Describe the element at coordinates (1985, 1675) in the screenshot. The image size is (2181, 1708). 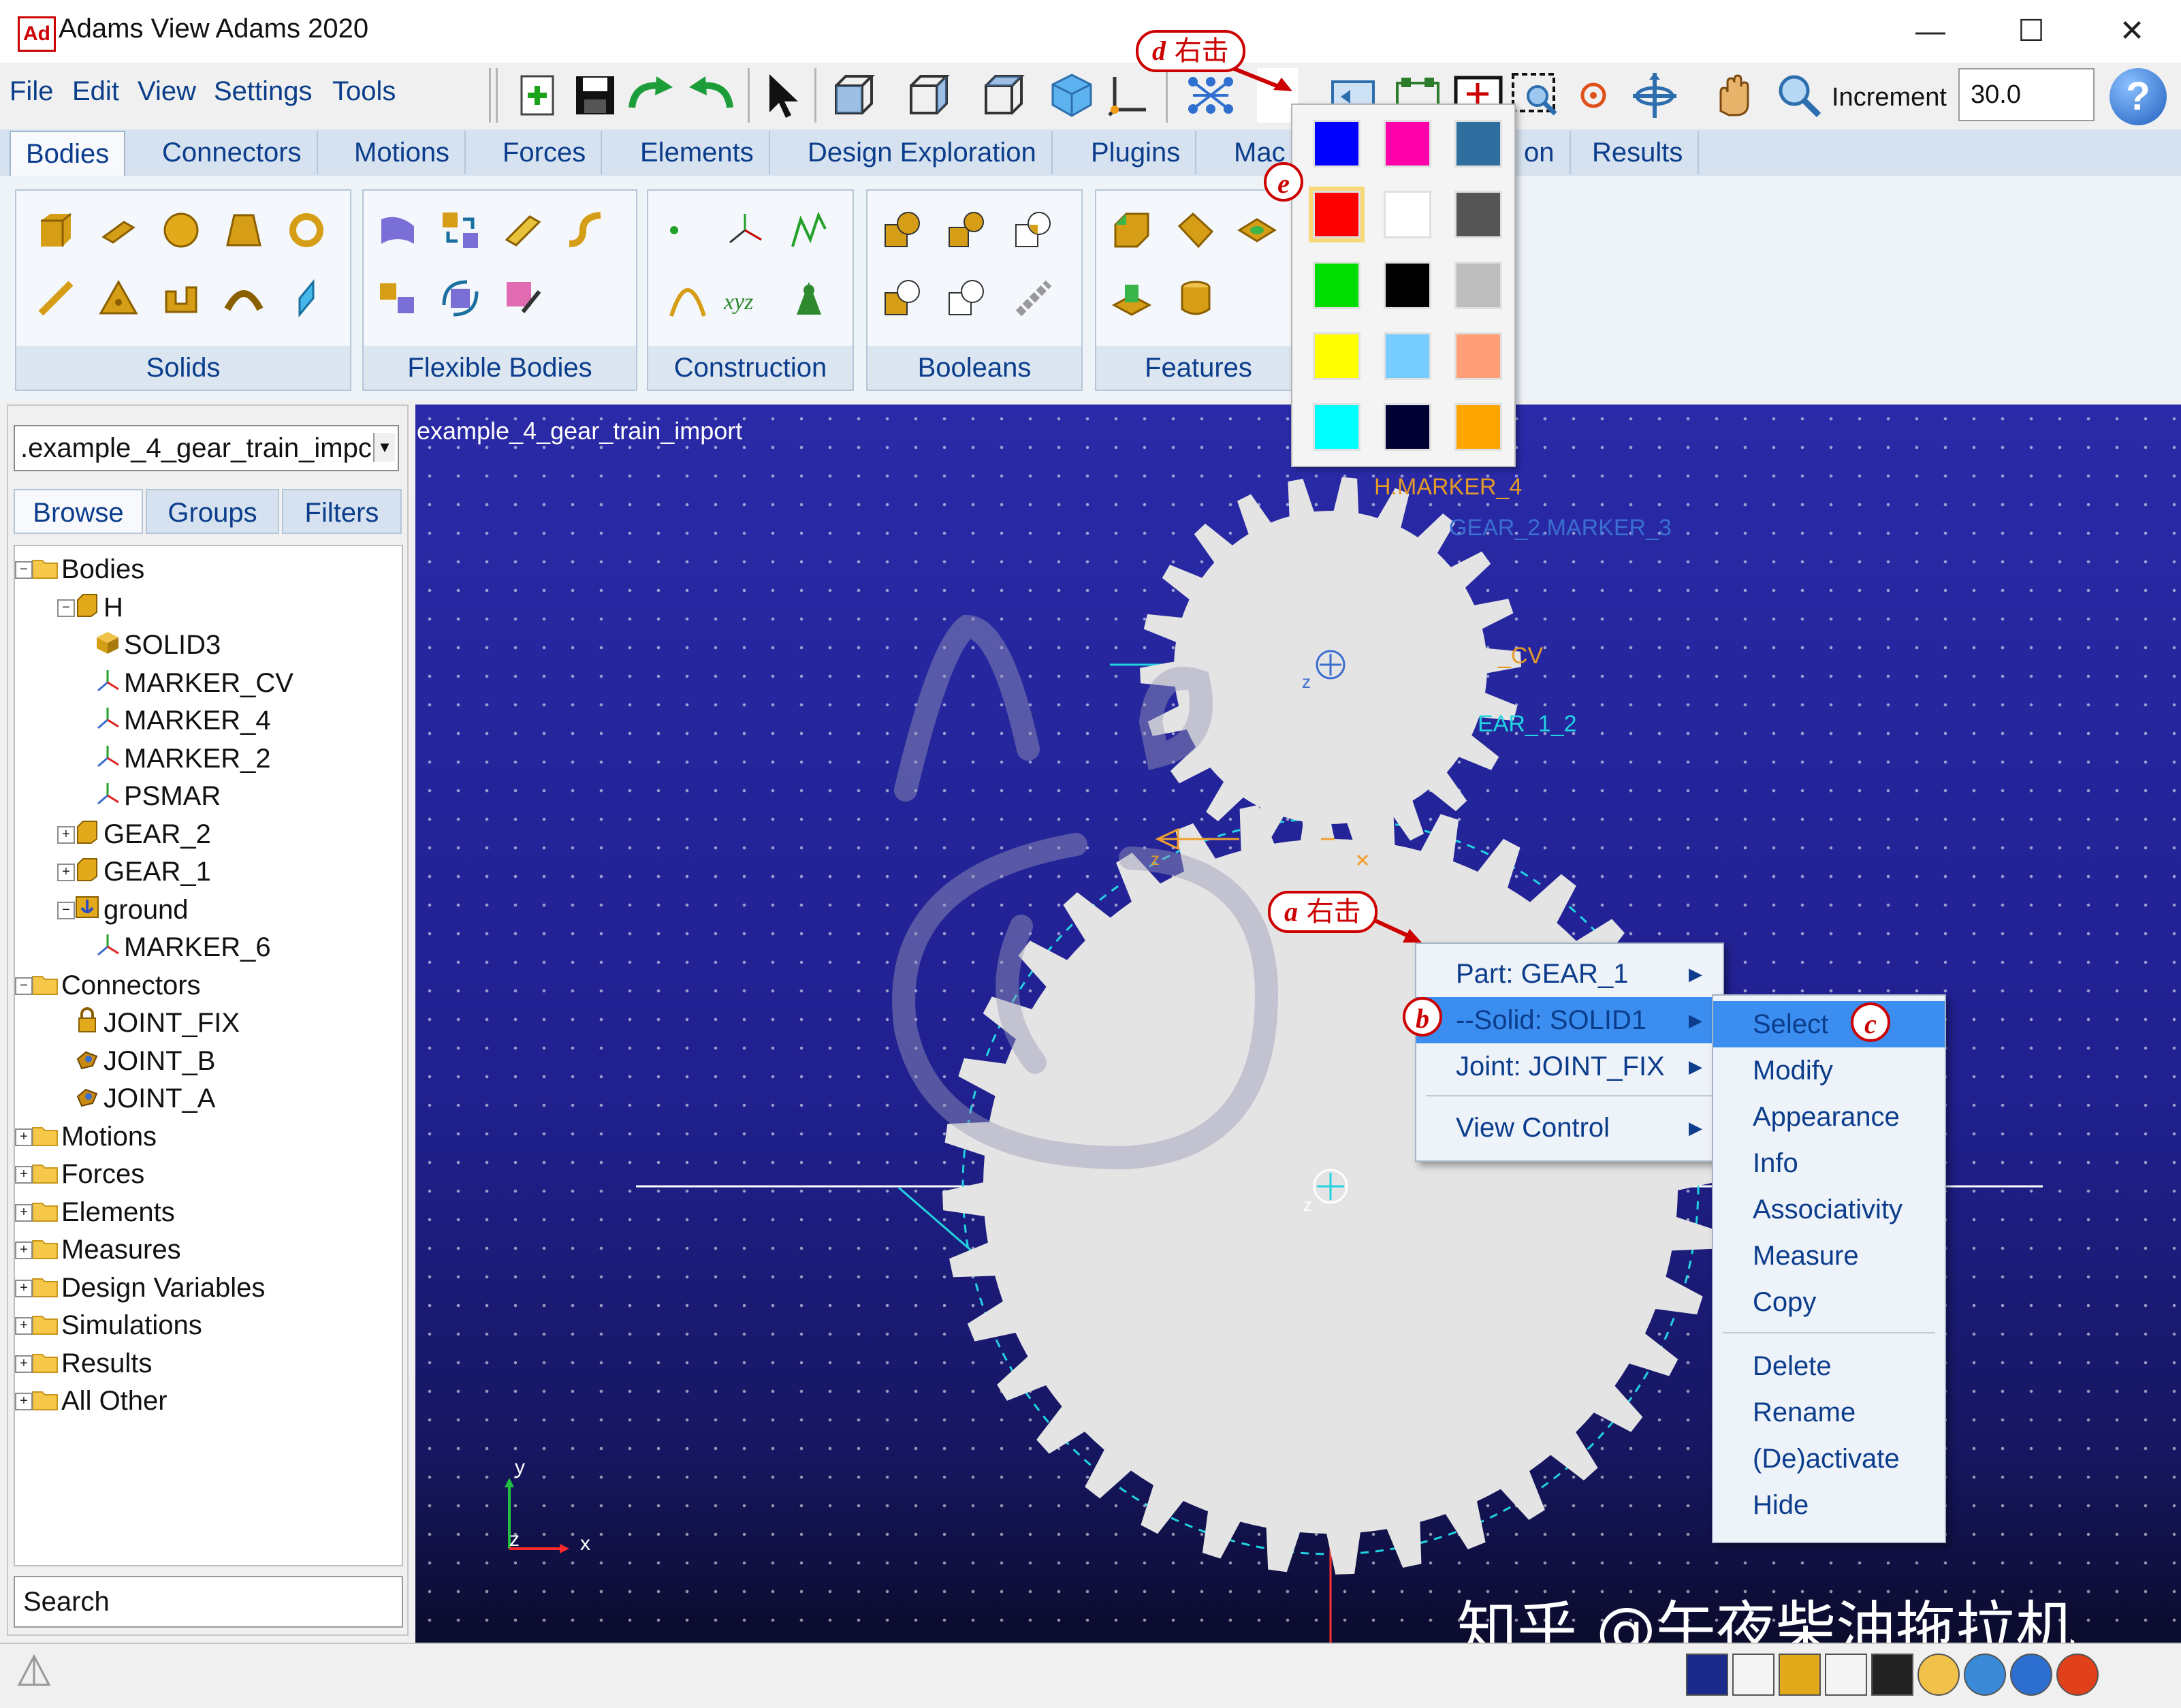
I see `tree-icon` at that location.